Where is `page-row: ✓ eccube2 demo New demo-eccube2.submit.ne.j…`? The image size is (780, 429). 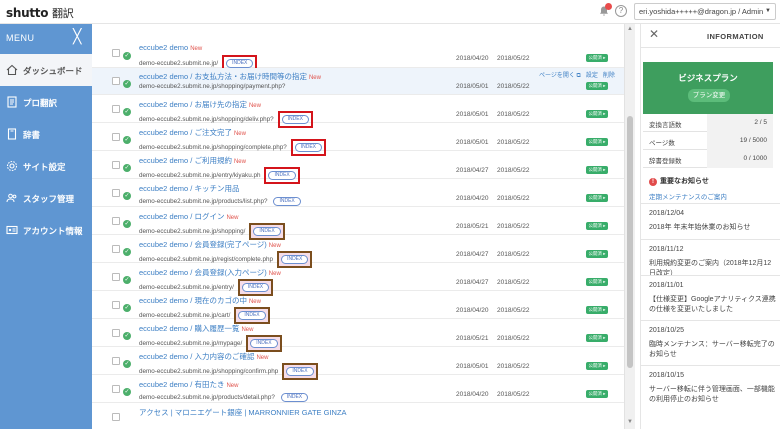
page-row: ✓ eccube2 demo New demo-eccube2.submit.ne.j… is located at coordinates (358, 48).